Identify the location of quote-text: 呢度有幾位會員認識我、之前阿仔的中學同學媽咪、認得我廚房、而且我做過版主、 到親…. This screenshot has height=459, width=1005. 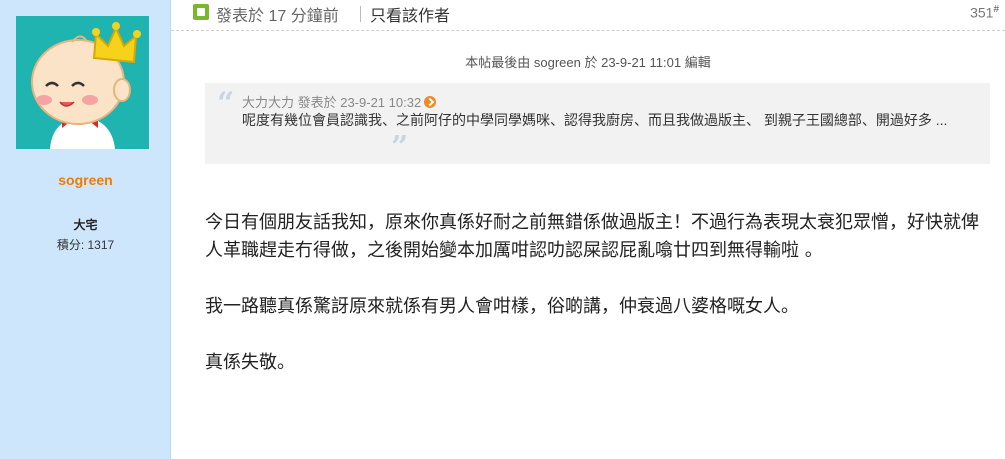
(595, 120).